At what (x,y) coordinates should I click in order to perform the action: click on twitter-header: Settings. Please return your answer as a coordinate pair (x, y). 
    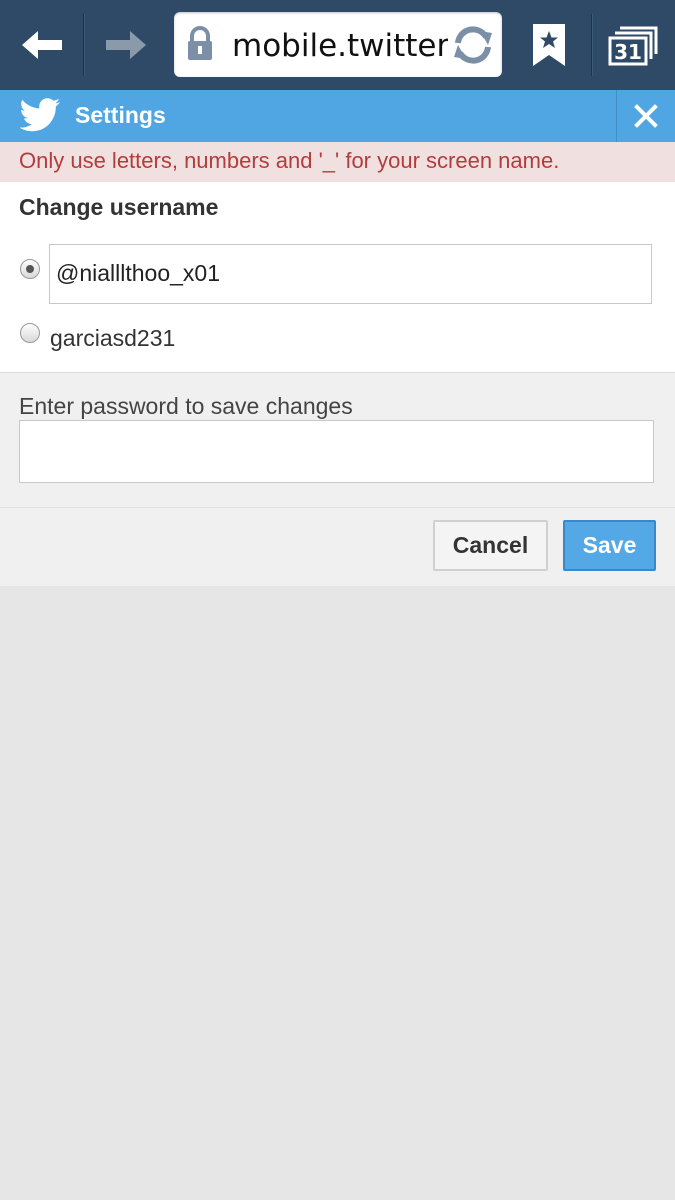
    Looking at the image, I should click on (337, 116).